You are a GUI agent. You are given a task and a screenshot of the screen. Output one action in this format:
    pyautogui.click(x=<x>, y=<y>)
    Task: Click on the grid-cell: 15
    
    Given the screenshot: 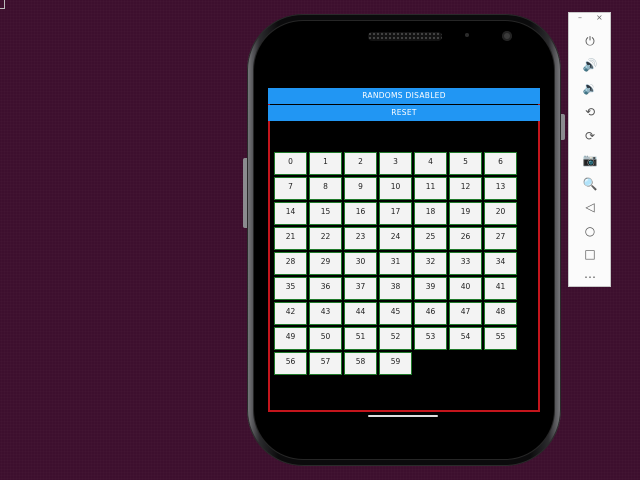 What is the action you would take?
    pyautogui.click(x=325, y=213)
    